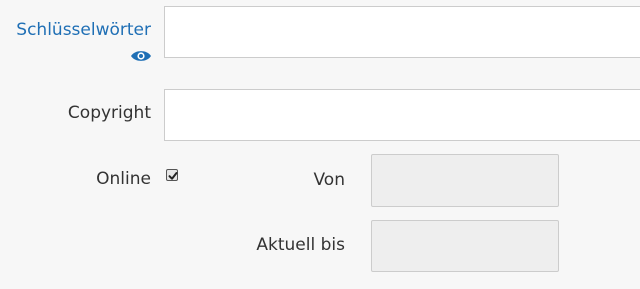  I want to click on keywords-input, so click(402, 32).